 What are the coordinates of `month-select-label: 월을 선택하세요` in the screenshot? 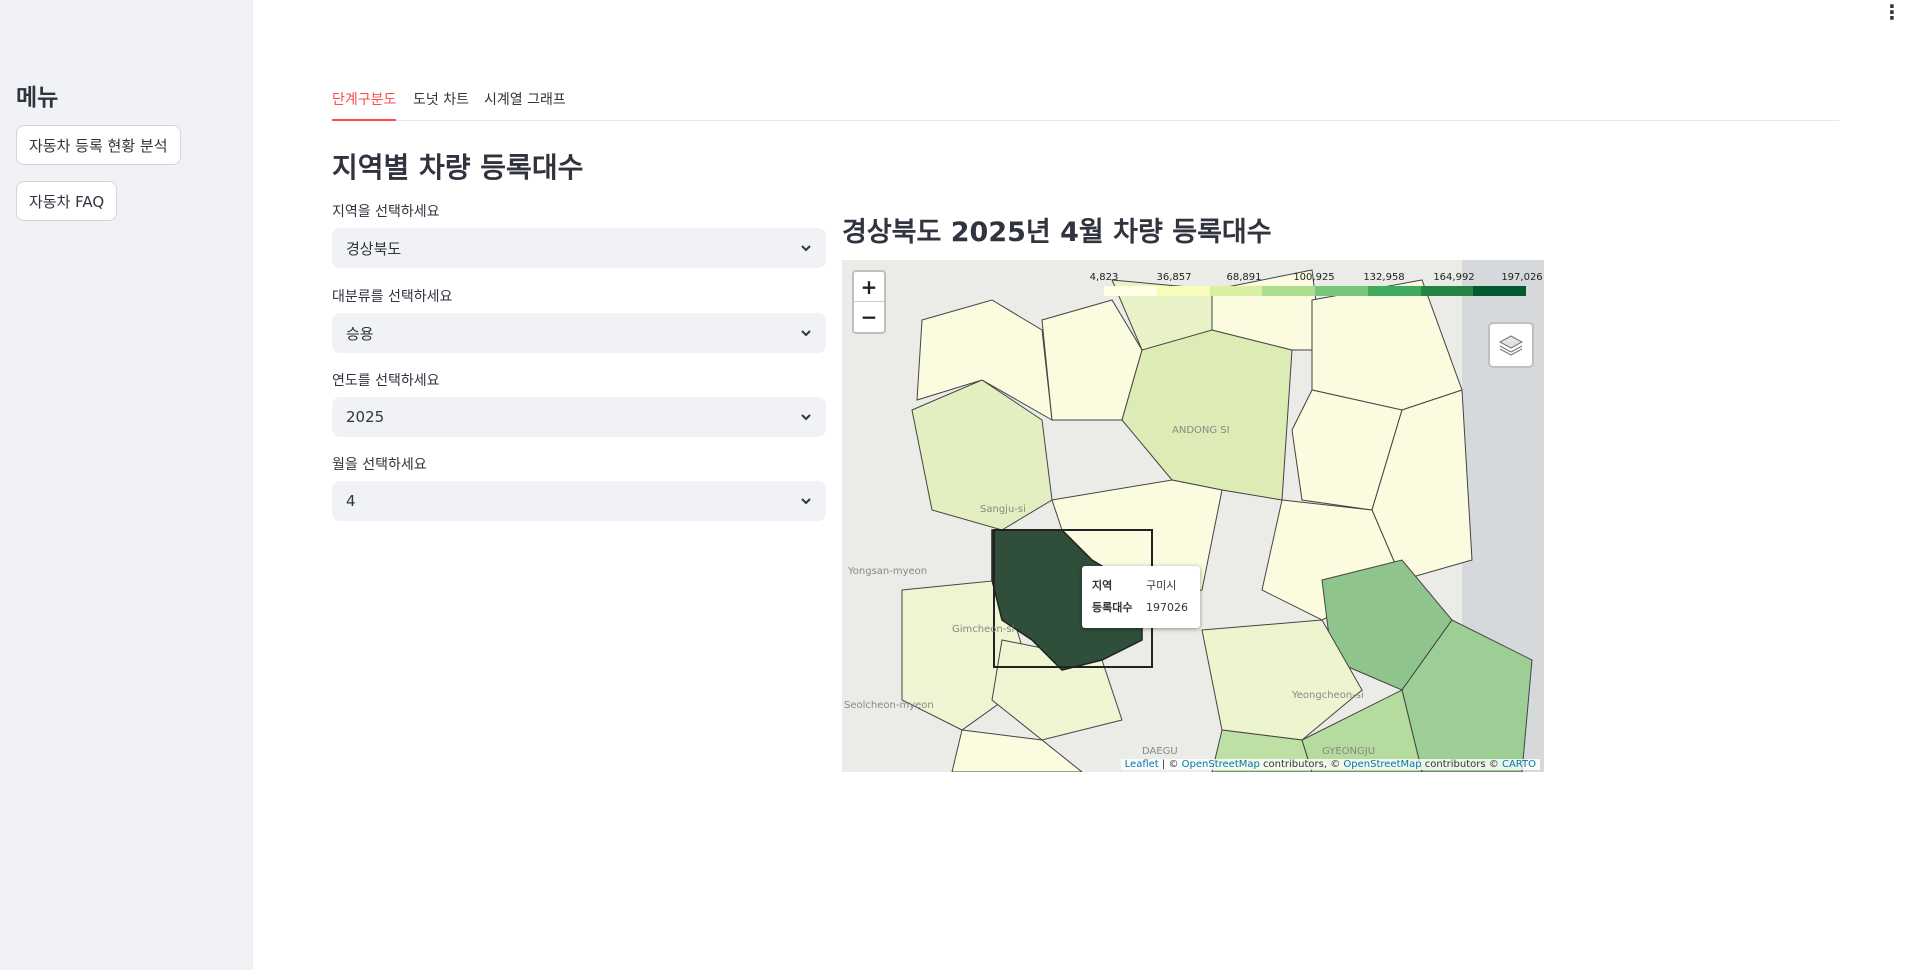 It's located at (379, 465).